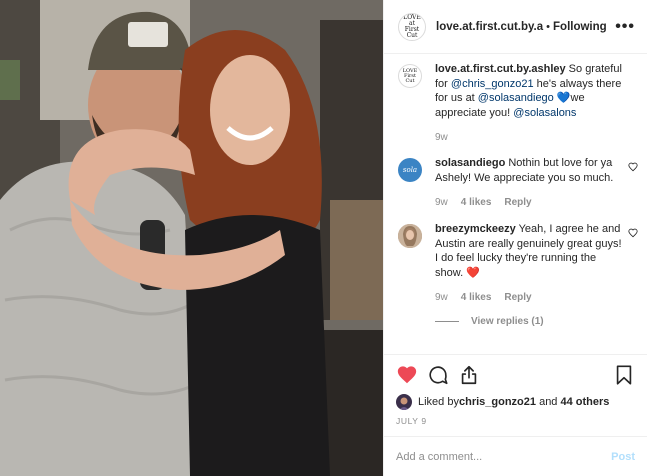  I want to click on caption-avatar: LOVE First Cut, so click(410, 76).